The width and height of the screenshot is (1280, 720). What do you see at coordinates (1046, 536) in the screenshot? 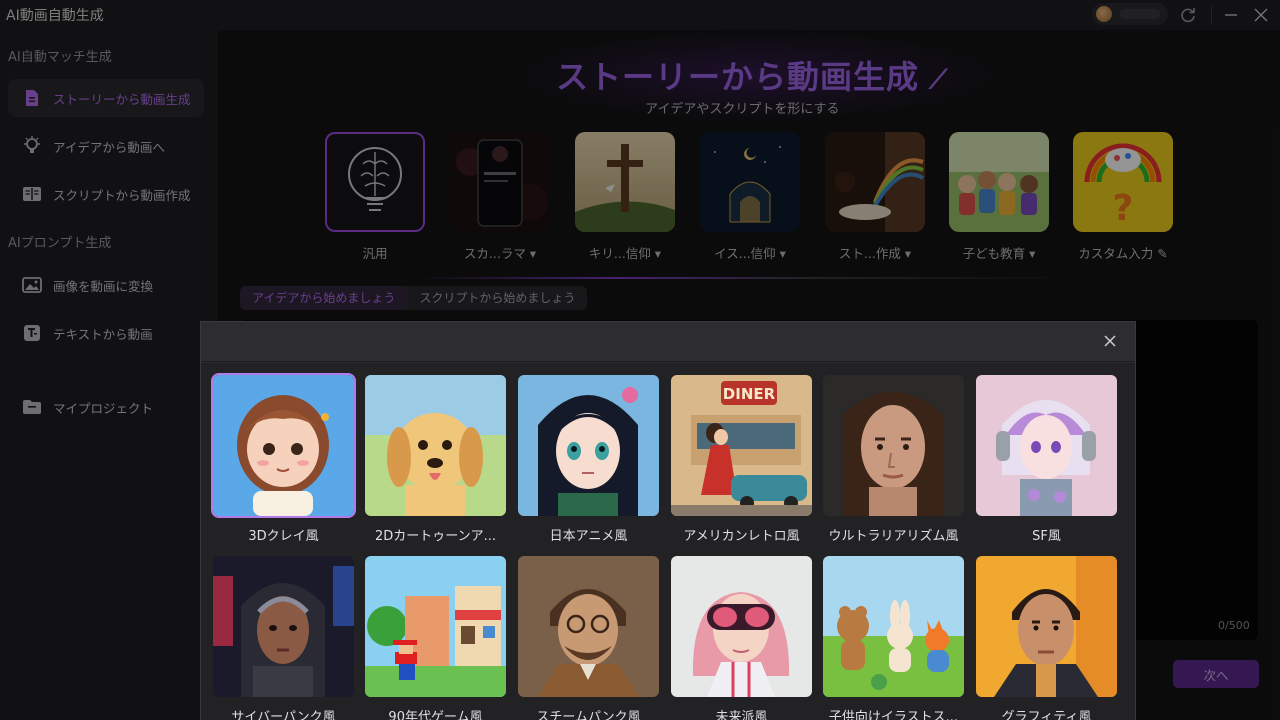
I see `style-label: SF風` at bounding box center [1046, 536].